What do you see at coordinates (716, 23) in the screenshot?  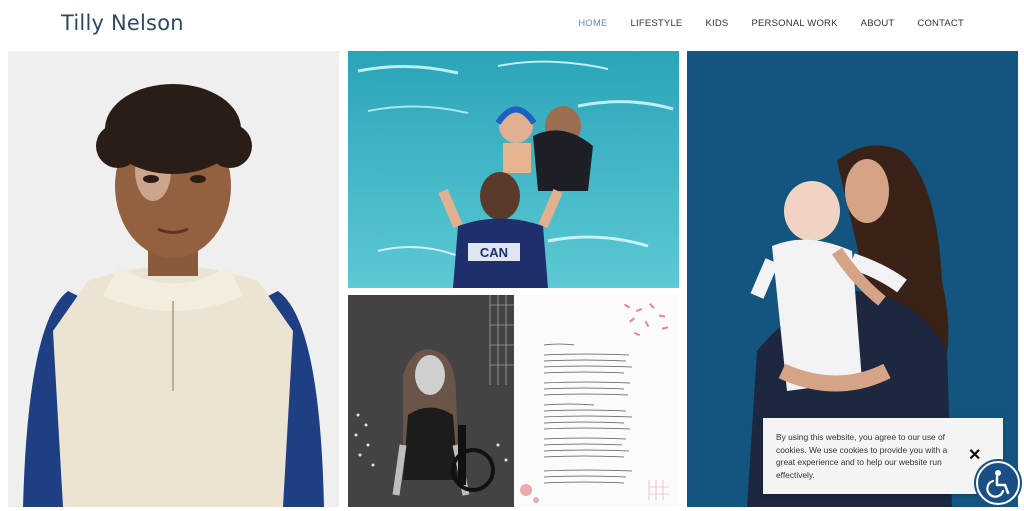 I see `nav-item-kids: KIDS` at bounding box center [716, 23].